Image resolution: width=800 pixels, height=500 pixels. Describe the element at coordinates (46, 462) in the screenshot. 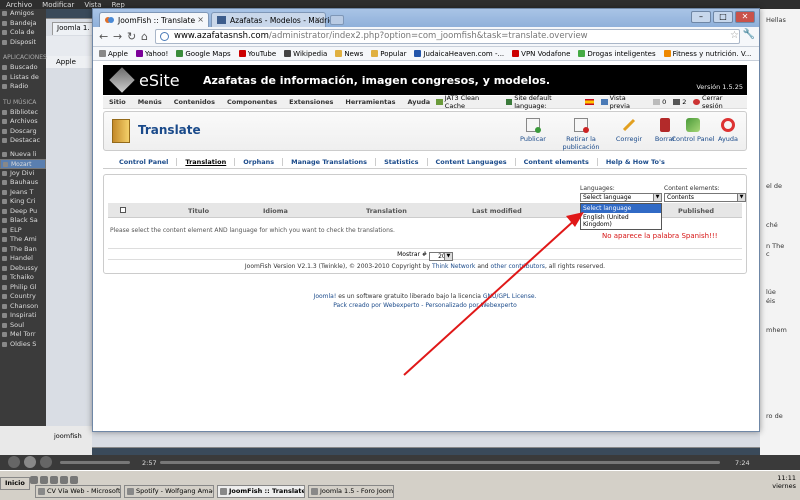

I see `next-track-button` at that location.